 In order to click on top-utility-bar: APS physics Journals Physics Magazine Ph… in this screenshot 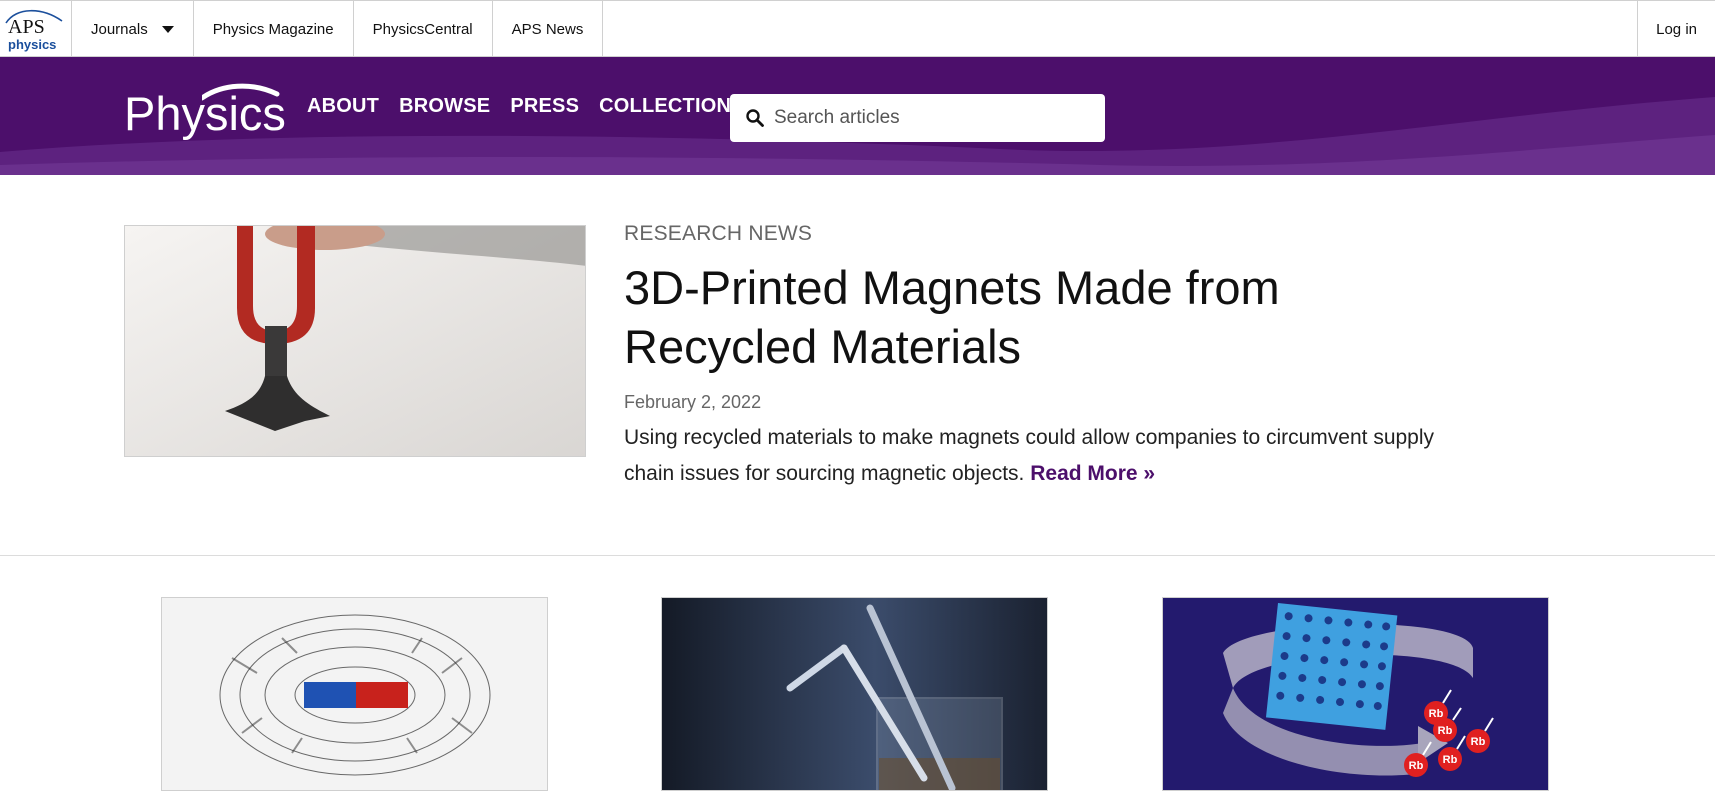, I will do `click(857, 28)`.